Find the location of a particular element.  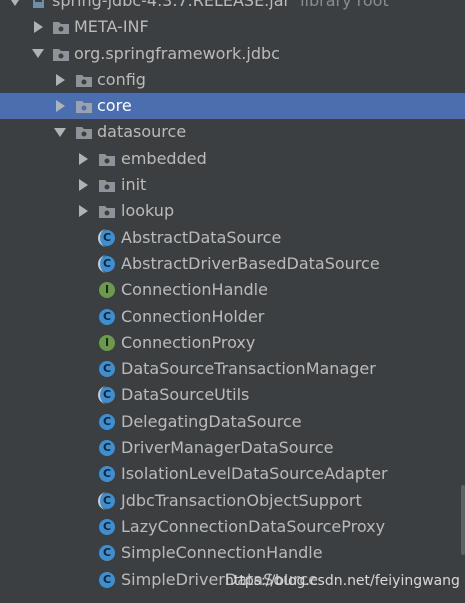

tree-label: config is located at coordinates (121, 79).